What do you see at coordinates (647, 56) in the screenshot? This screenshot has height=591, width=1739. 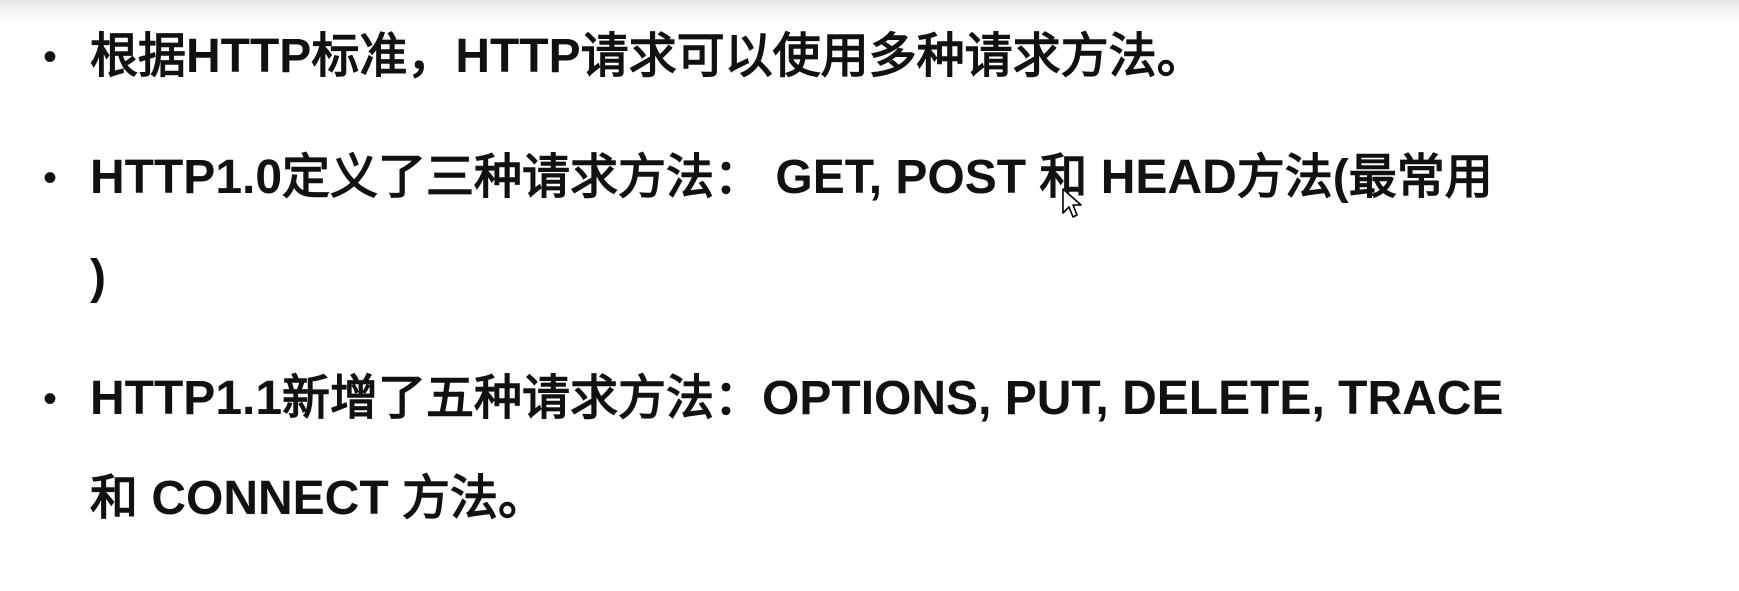 I see `bullet-text-line: 根据HTTP标准，HTTP请求可以使用多种请求方法。` at bounding box center [647, 56].